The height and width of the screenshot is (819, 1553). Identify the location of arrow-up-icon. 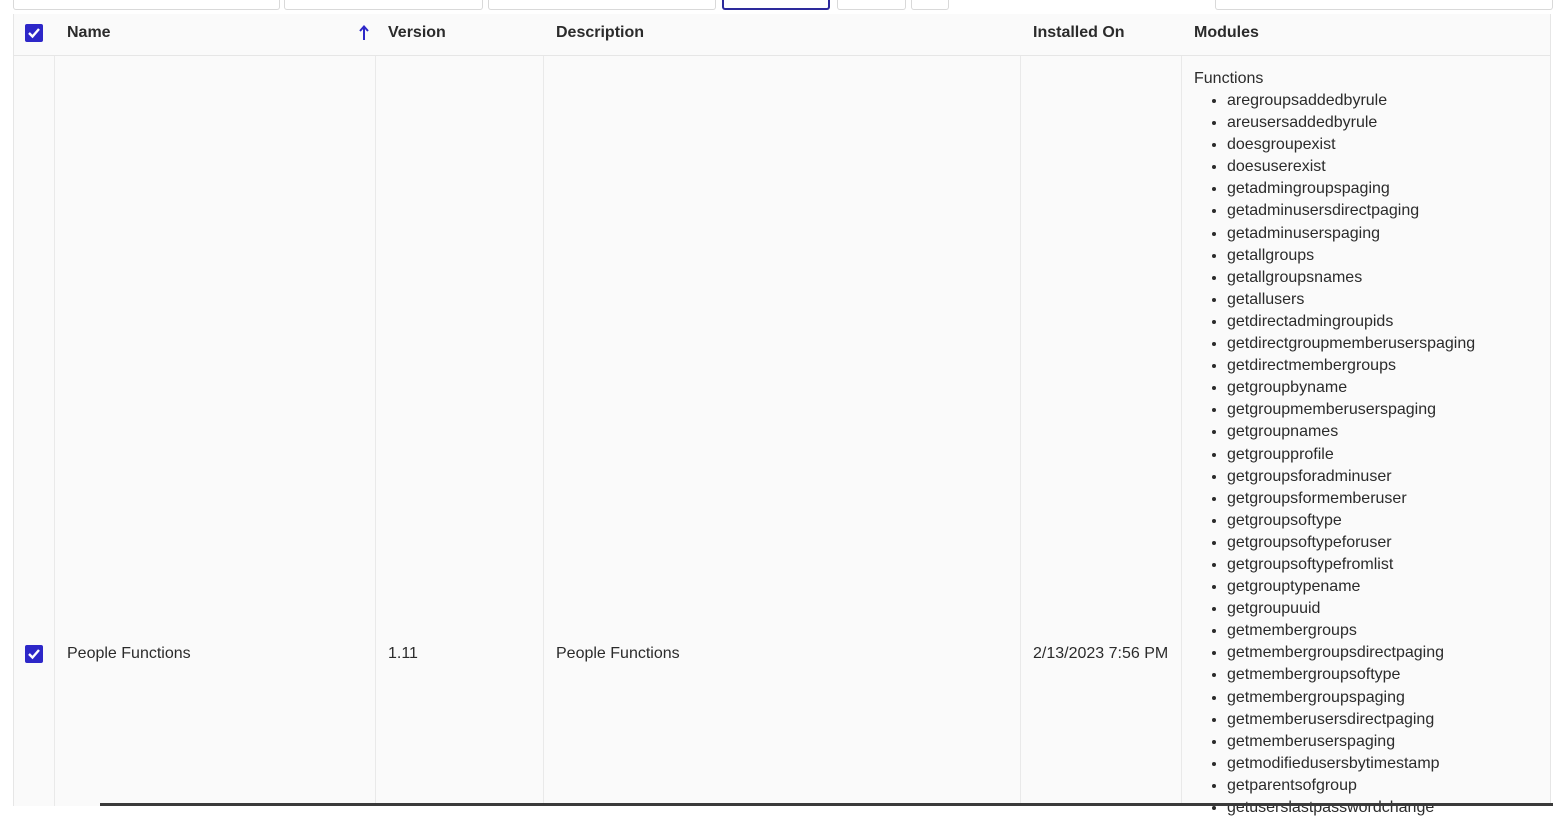
(364, 33).